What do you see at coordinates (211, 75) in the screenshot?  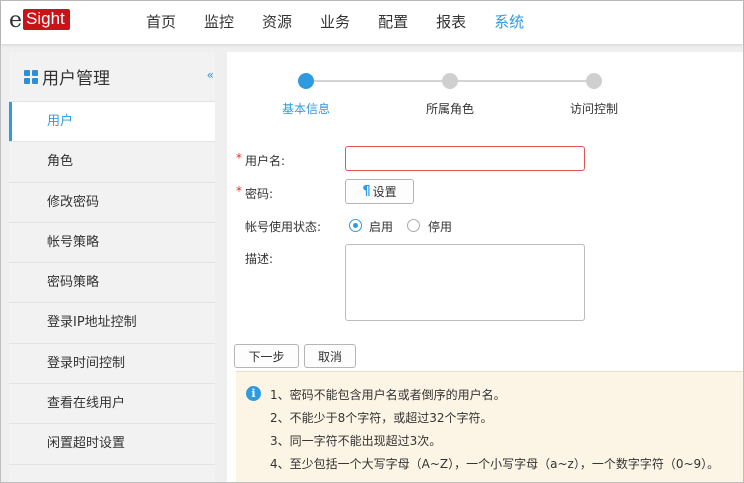 I see `collapse-sidebar-icon: «` at bounding box center [211, 75].